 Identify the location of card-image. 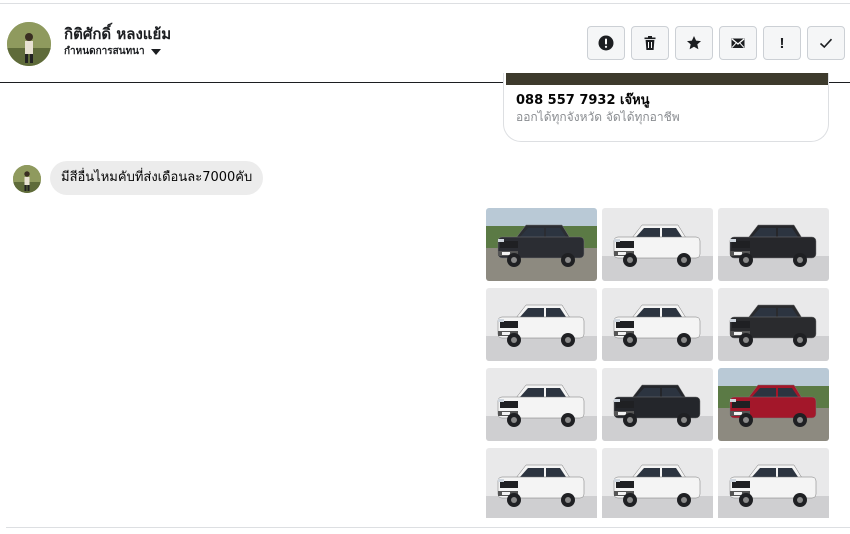
(667, 79).